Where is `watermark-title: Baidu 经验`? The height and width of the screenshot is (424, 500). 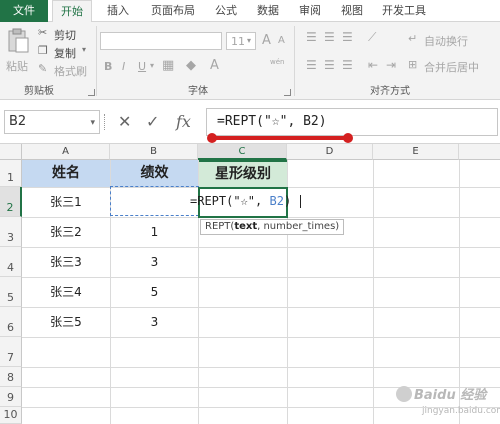
watermark-title: Baidu 经验 is located at coordinates (450, 395).